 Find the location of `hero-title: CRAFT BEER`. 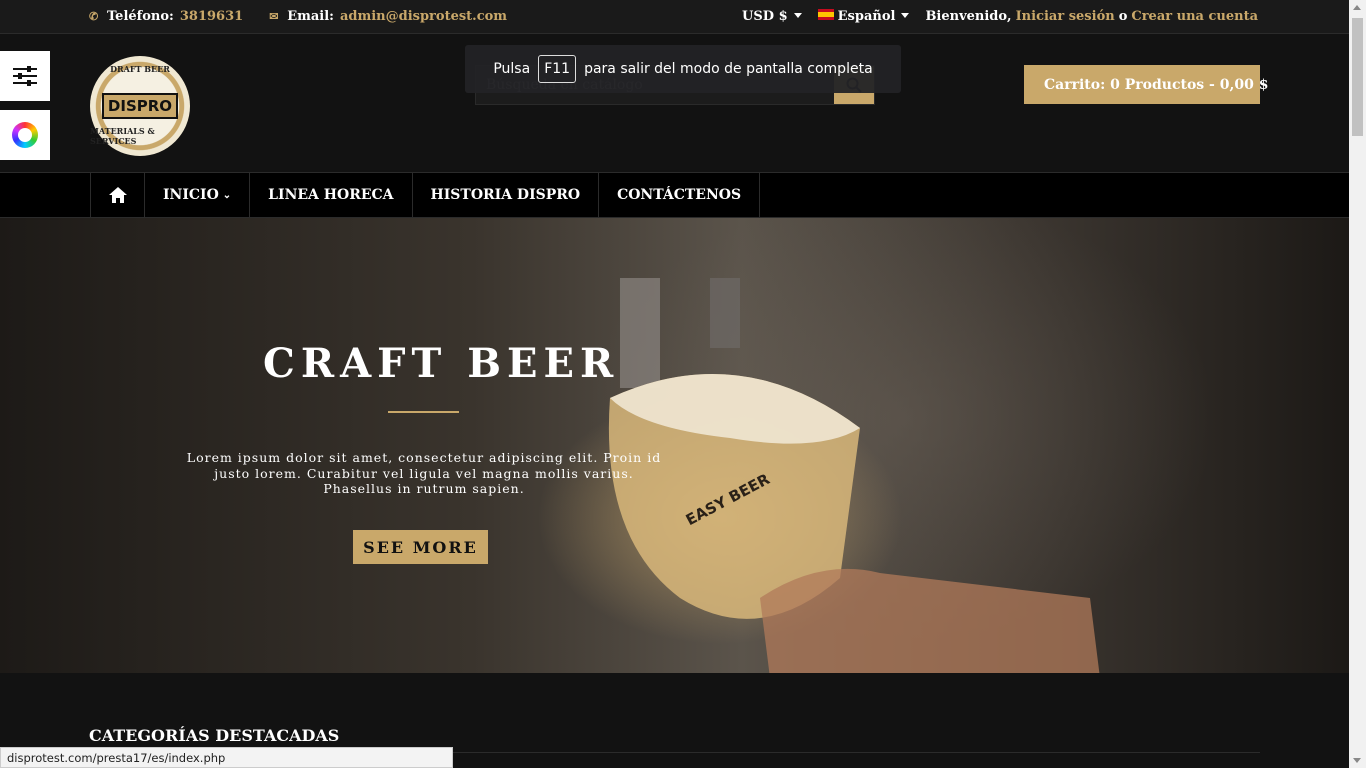

hero-title: CRAFT BEER is located at coordinates (441, 363).